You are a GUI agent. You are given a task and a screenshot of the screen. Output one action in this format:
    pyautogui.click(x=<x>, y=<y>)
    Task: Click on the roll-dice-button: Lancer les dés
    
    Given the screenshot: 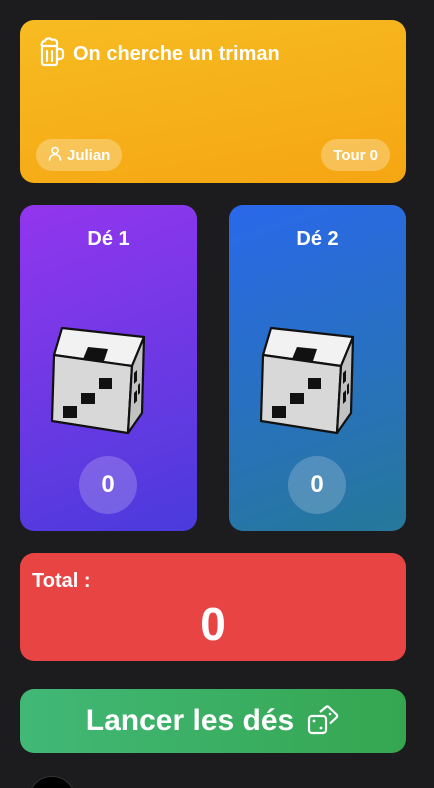 What is the action you would take?
    pyautogui.click(x=213, y=721)
    